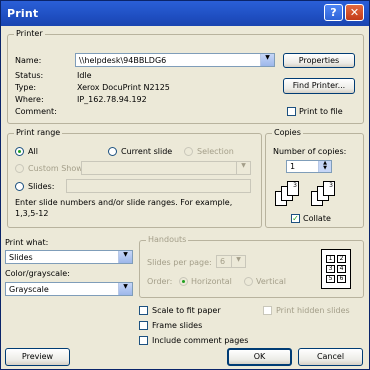 The image size is (370, 370). What do you see at coordinates (32, 213) in the screenshot?
I see `slides-hint-example: 1,3,5-12` at bounding box center [32, 213].